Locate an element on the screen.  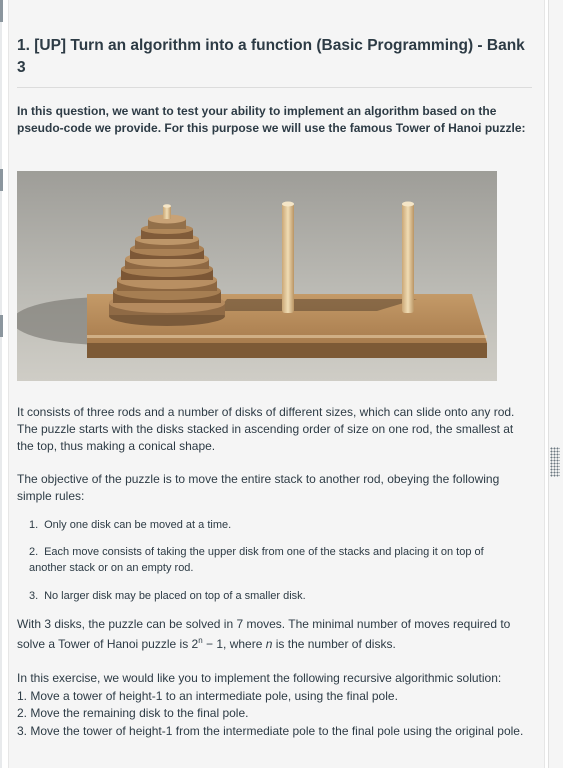
list-item: 1. Only one disk can be moved at a time. is located at coordinates (130, 525).